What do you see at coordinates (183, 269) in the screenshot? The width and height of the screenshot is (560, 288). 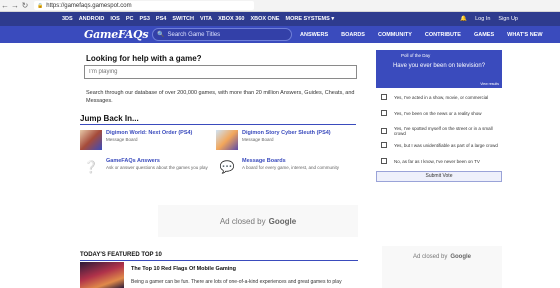 I see `article-title: The Top 10 Red Flags Of Mobile Gaming` at bounding box center [183, 269].